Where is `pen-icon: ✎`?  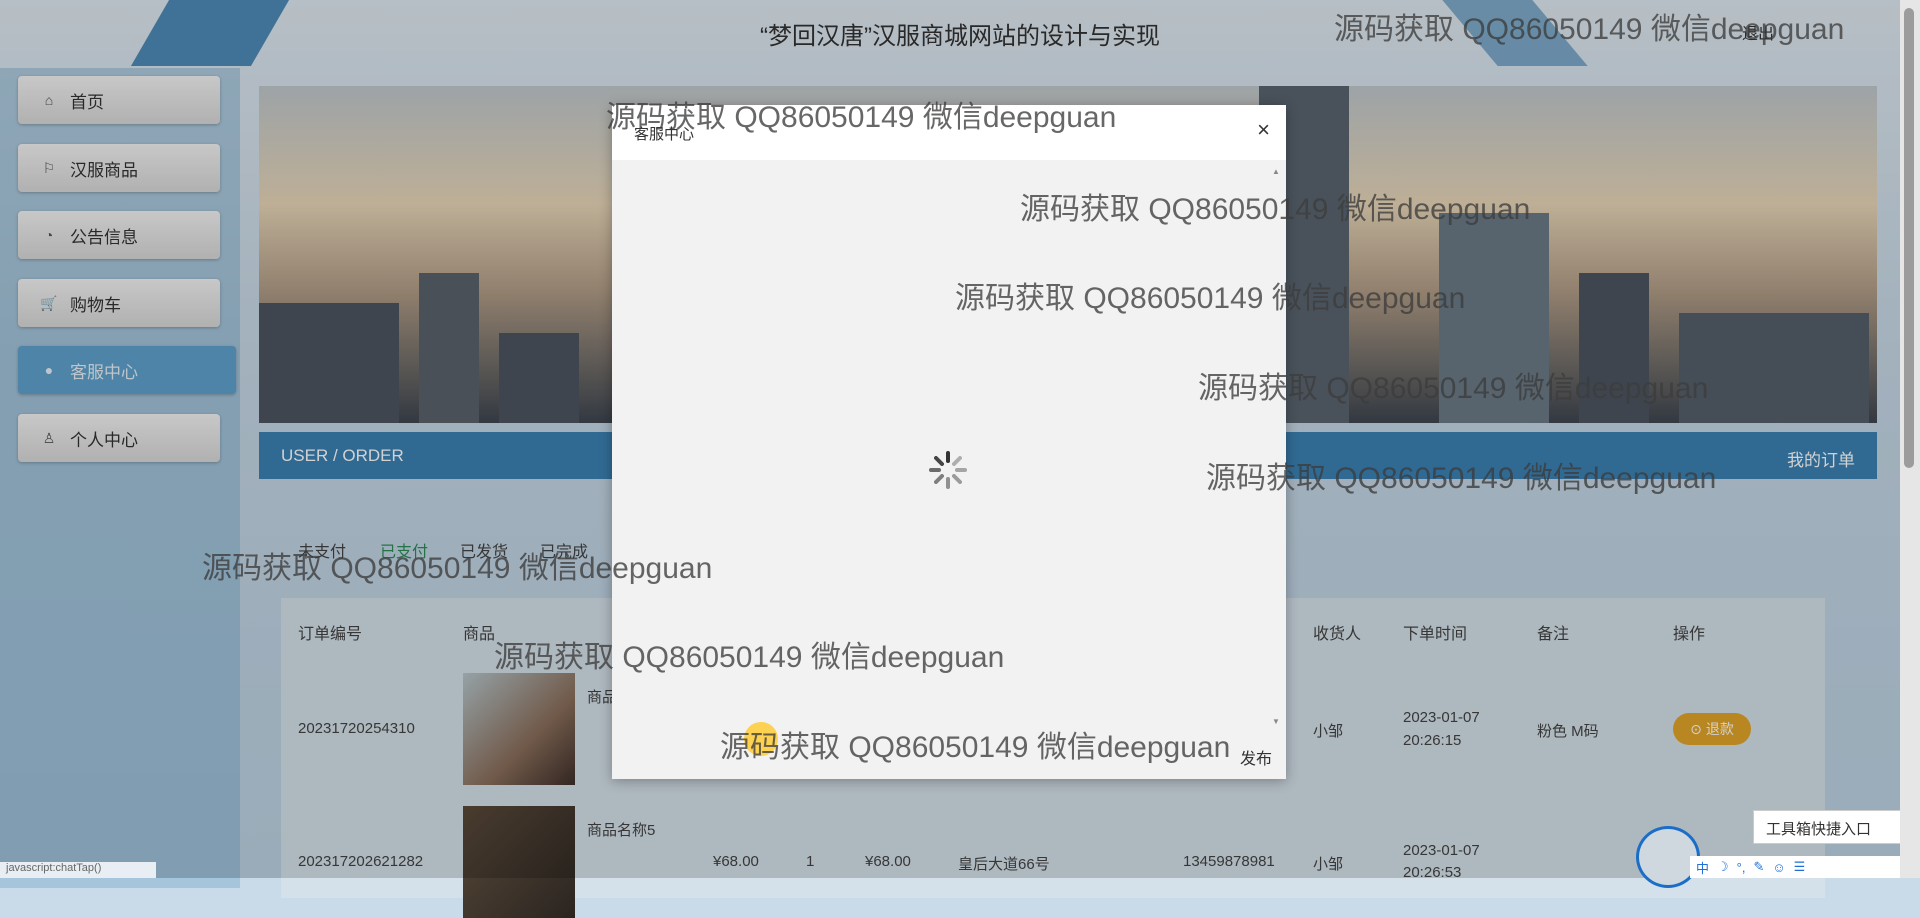
pen-icon: ✎ is located at coordinates (1758, 867).